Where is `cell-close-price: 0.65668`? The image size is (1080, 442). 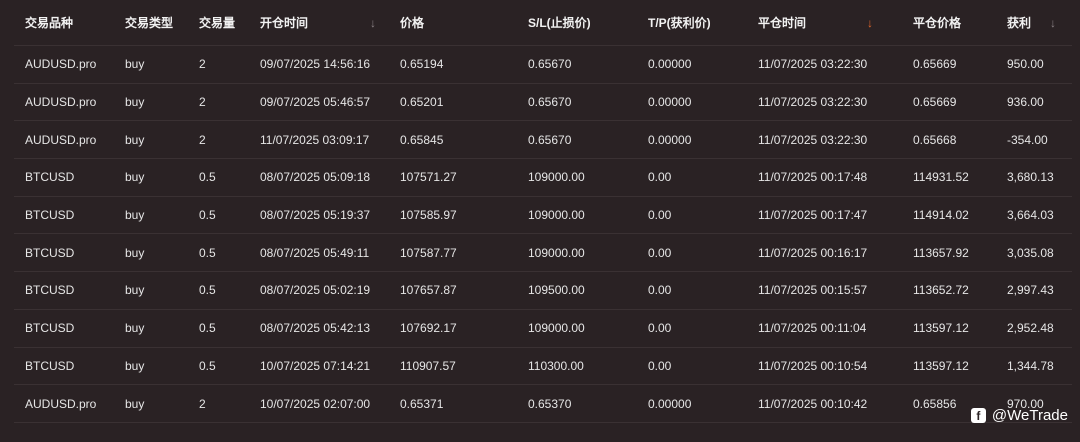 cell-close-price: 0.65668 is located at coordinates (935, 139).